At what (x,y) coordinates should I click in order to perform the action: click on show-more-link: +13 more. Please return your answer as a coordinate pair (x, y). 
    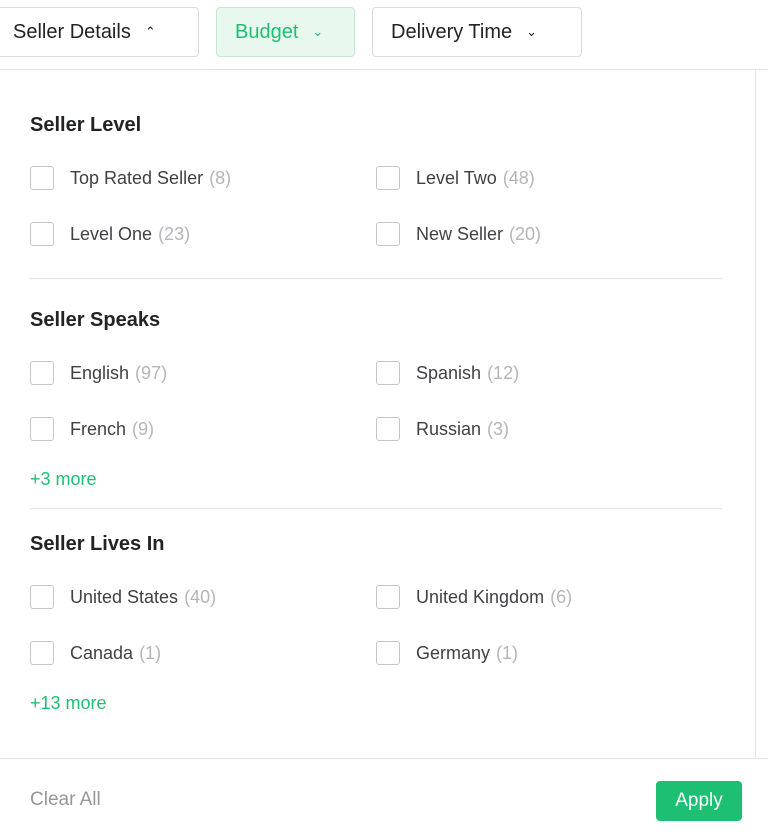
    Looking at the image, I should click on (376, 703).